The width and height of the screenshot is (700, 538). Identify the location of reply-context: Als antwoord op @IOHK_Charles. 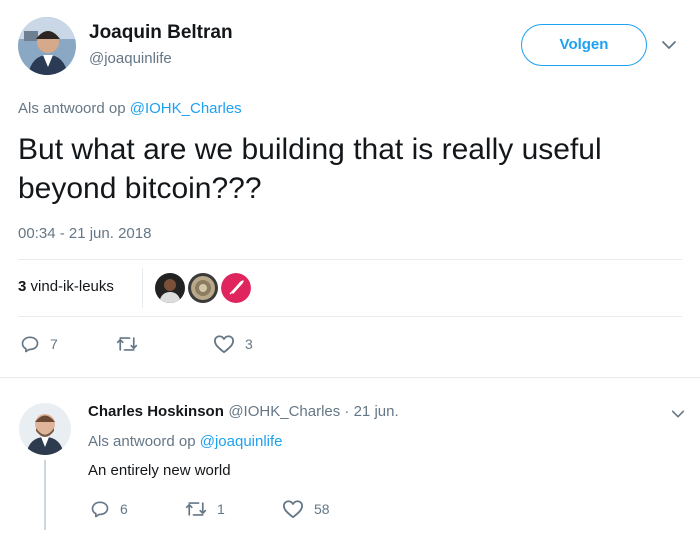
(130, 108).